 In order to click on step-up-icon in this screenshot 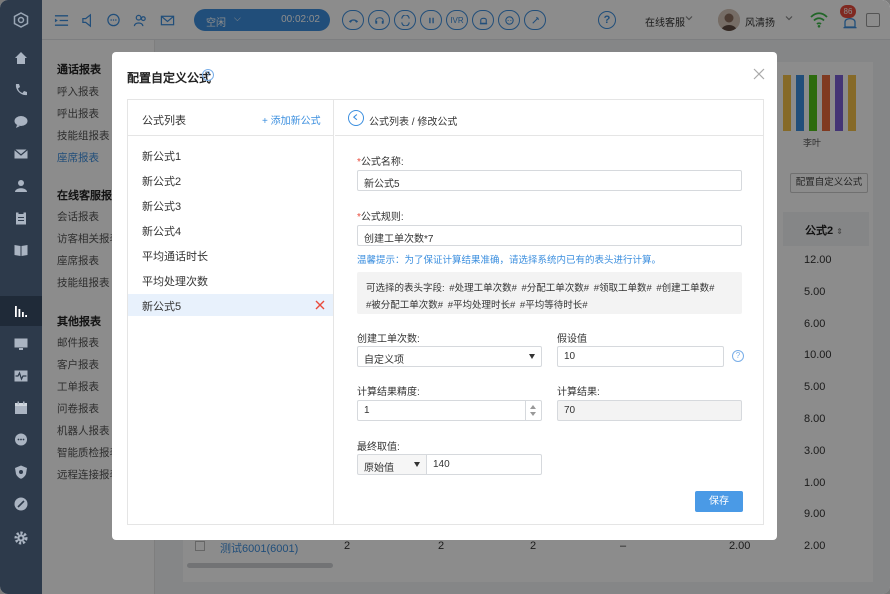, I will do `click(533, 407)`.